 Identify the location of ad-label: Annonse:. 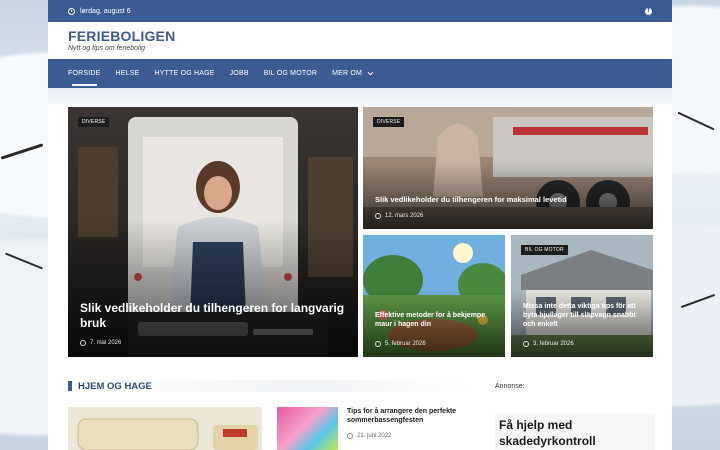
(510, 386).